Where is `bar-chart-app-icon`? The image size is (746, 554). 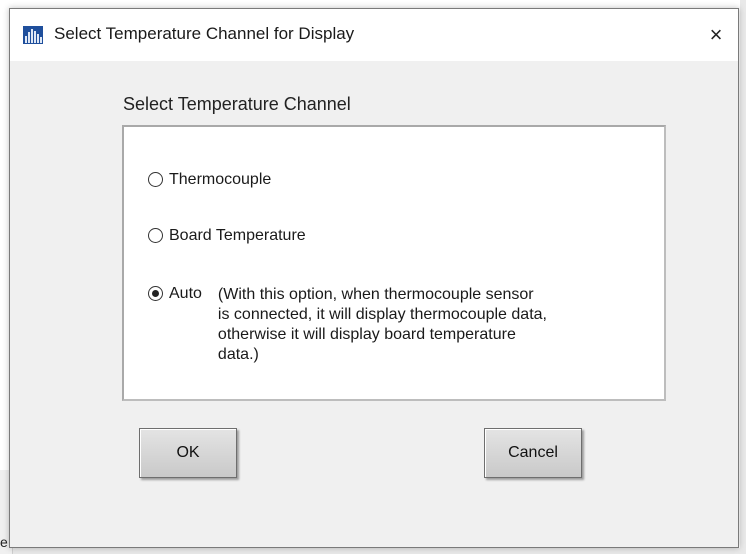
bar-chart-app-icon is located at coordinates (33, 35).